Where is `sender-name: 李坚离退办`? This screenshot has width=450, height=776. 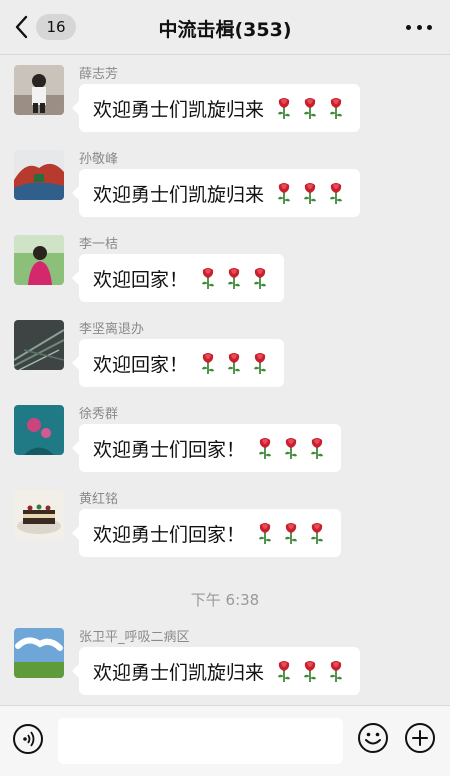 sender-name: 李坚离退办 is located at coordinates (112, 329).